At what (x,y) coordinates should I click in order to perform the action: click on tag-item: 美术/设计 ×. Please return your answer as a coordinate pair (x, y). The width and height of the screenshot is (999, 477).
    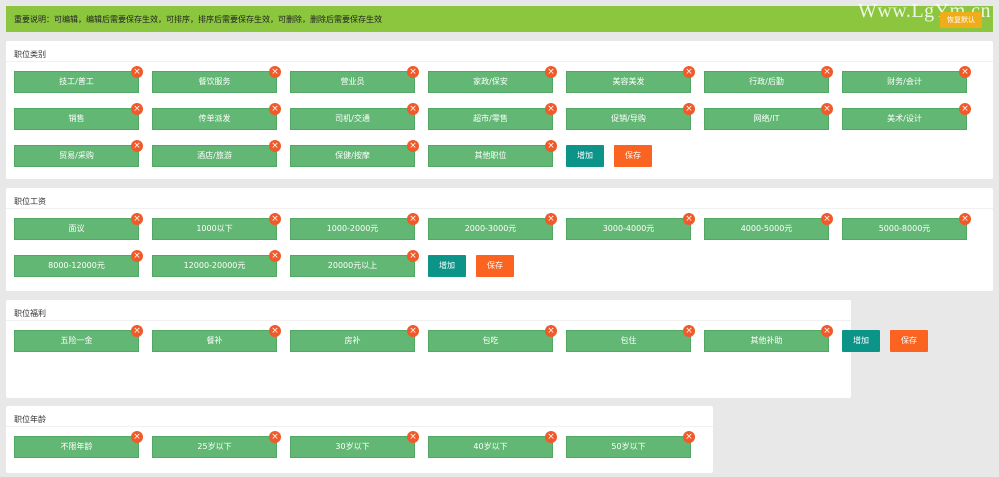
    Looking at the image, I should click on (906, 116).